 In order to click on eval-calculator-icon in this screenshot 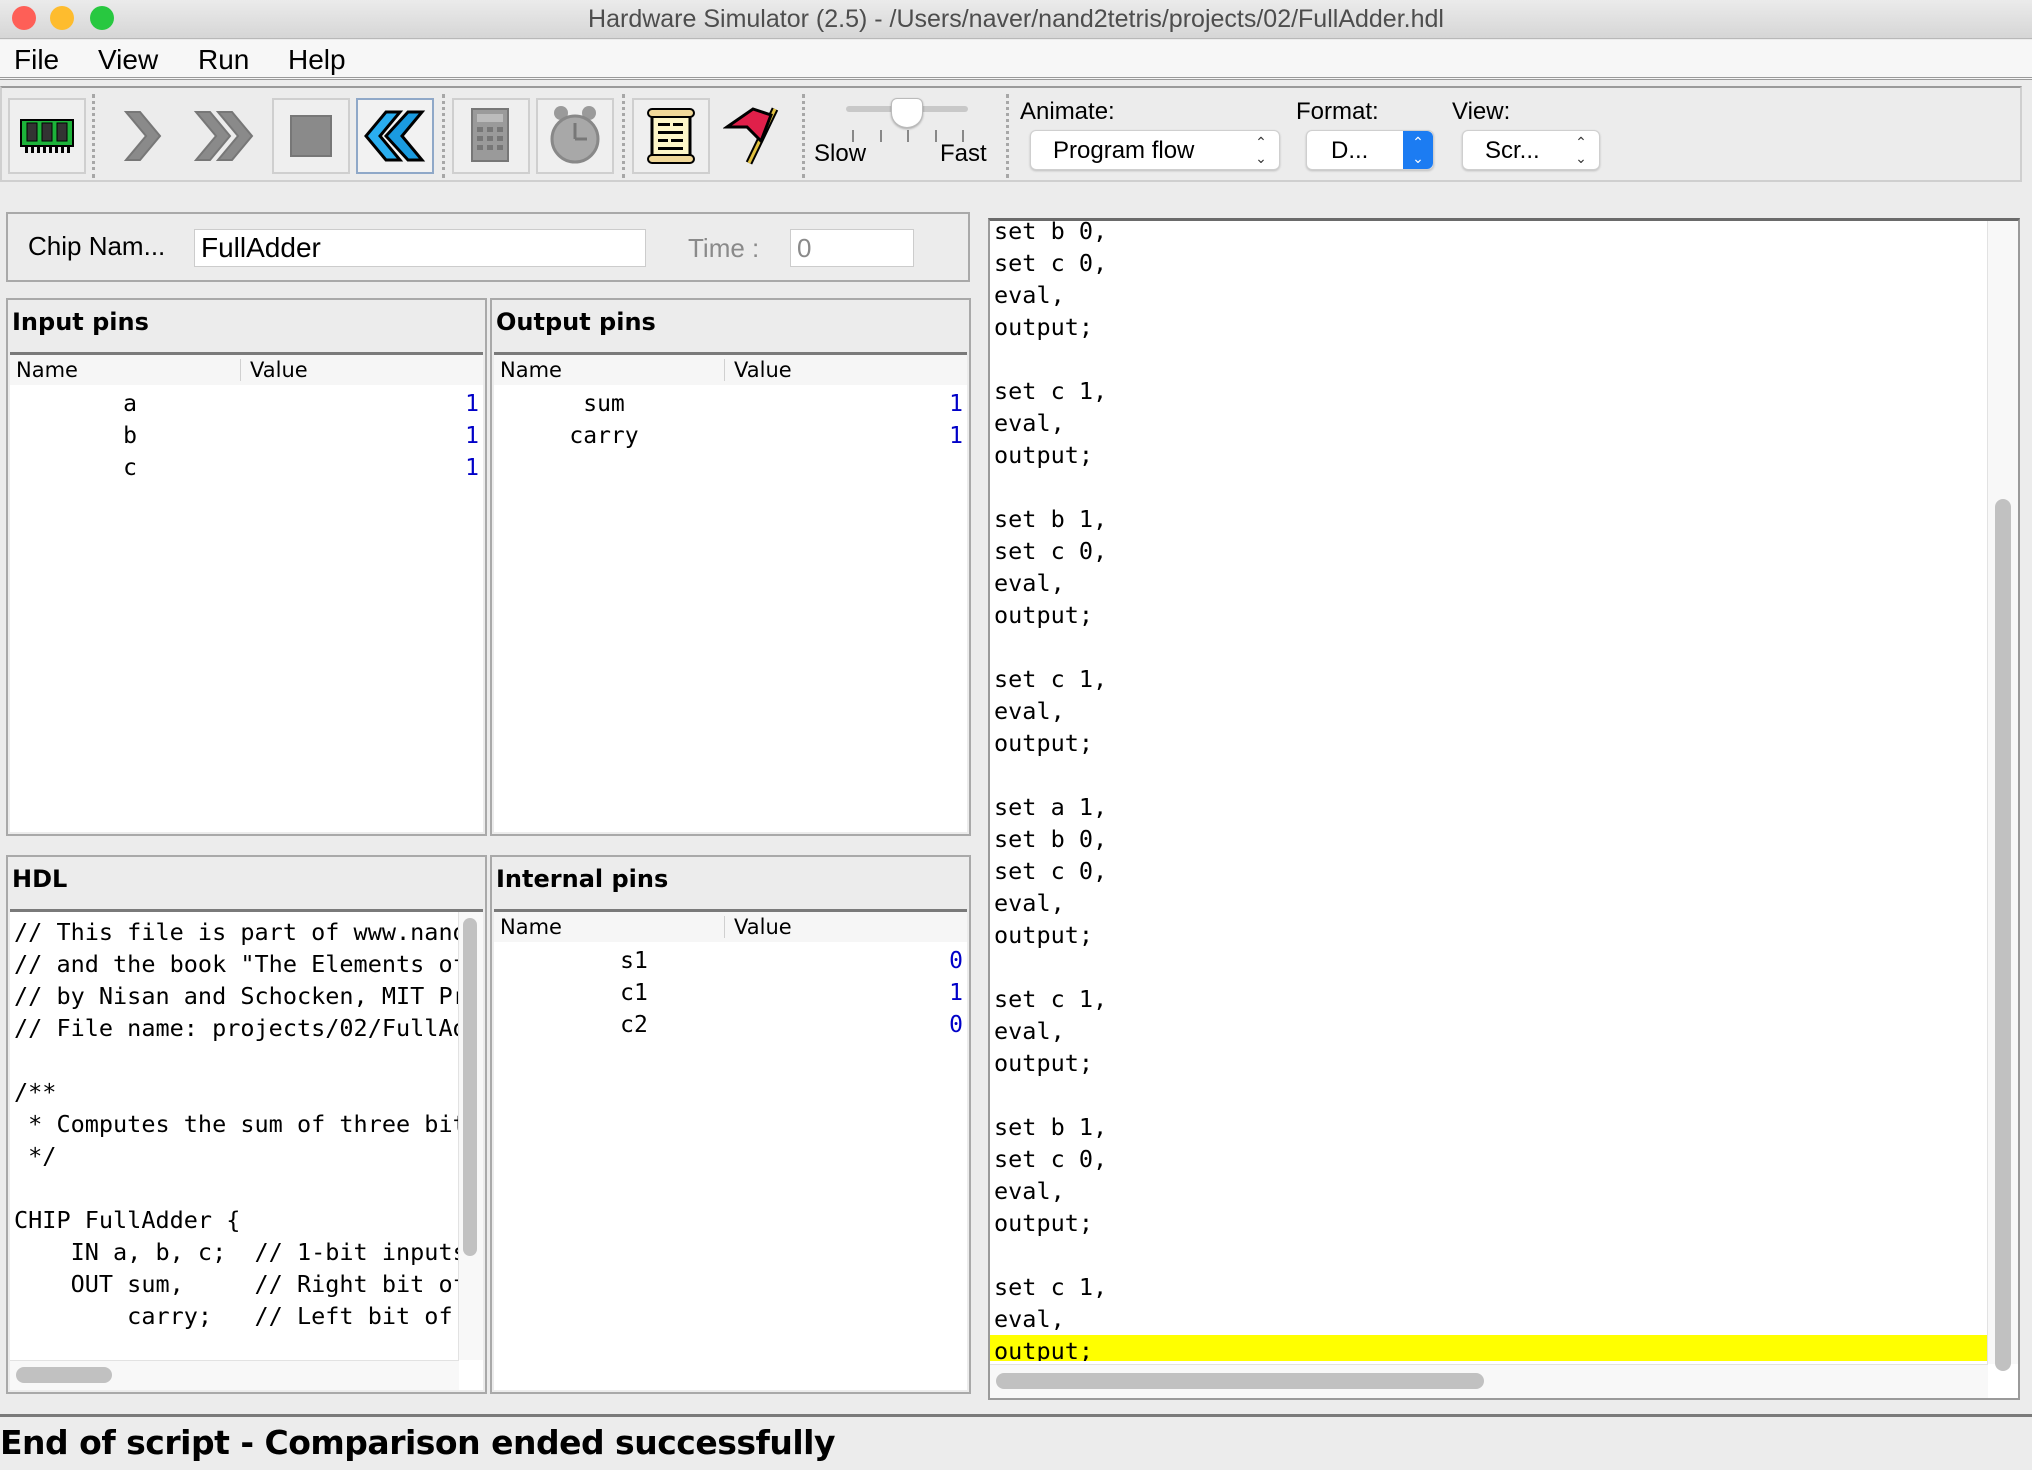, I will do `click(490, 135)`.